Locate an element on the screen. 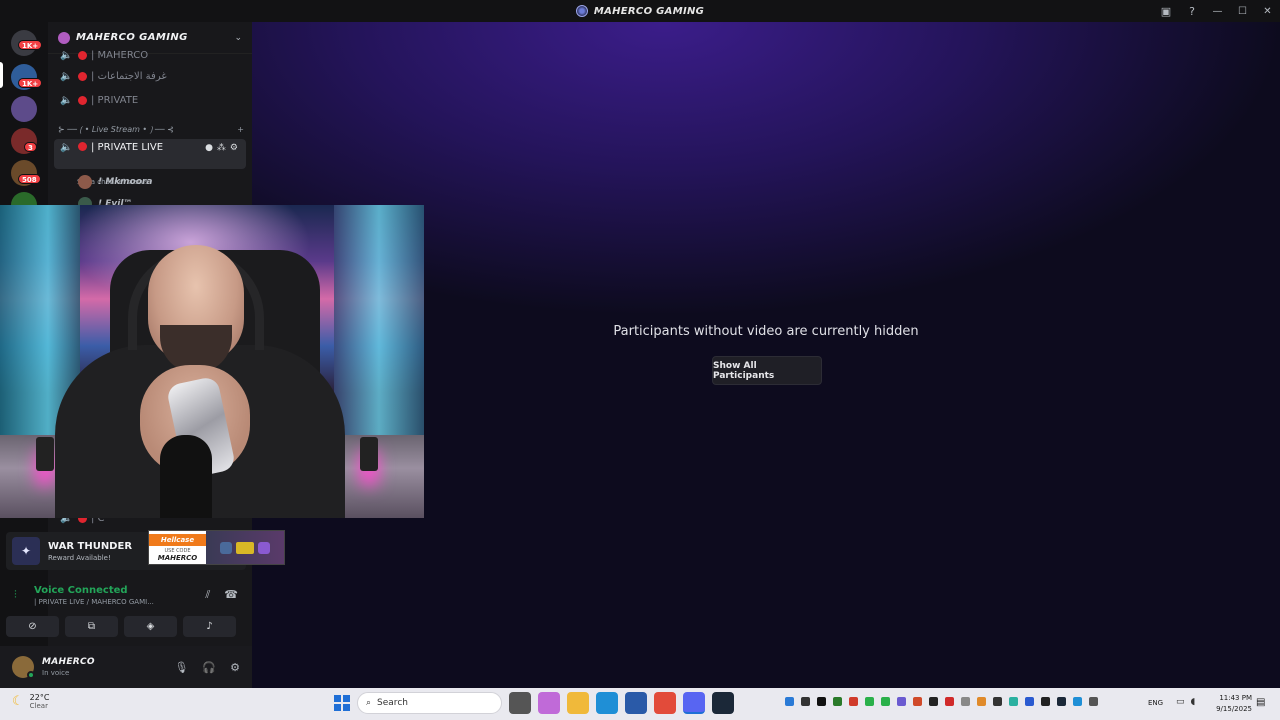 This screenshot has height=720, width=1280. noise-suppression-icon: ⫽ is located at coordinates (207, 595).